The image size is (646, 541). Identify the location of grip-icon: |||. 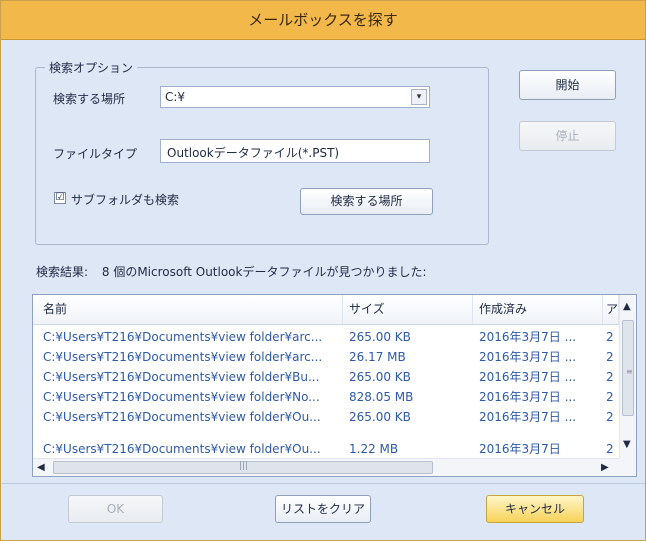
(244, 466).